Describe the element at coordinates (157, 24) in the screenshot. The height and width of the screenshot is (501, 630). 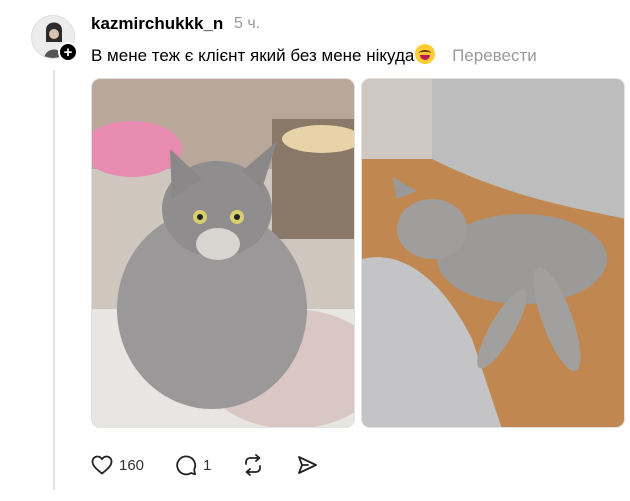
I see `username: kazmirchukkk_n` at that location.